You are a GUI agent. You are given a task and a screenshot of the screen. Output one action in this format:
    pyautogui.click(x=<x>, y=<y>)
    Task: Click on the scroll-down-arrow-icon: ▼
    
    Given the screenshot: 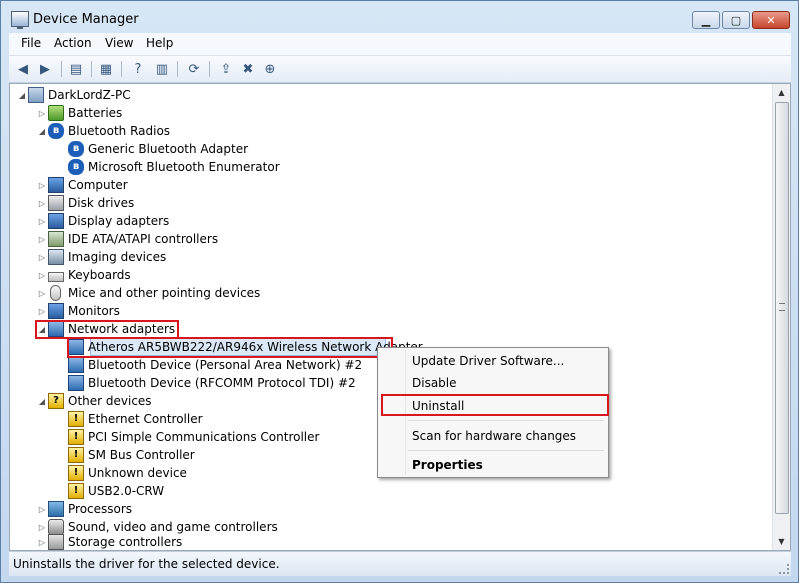 What is the action you would take?
    pyautogui.click(x=781, y=541)
    